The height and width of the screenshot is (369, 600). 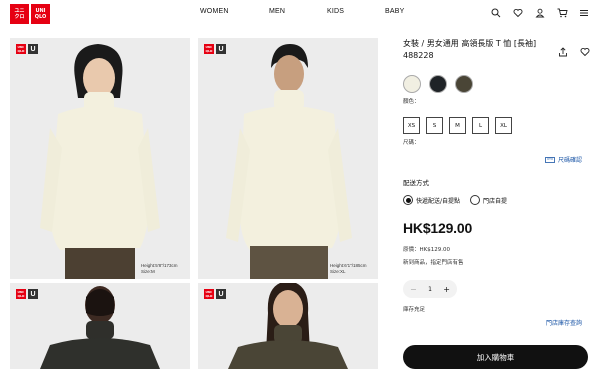 What do you see at coordinates (470, 49) in the screenshot?
I see `product-title: 女裝 / 男女通用 高領長版 T 恤 [長袖] 488228` at bounding box center [470, 49].